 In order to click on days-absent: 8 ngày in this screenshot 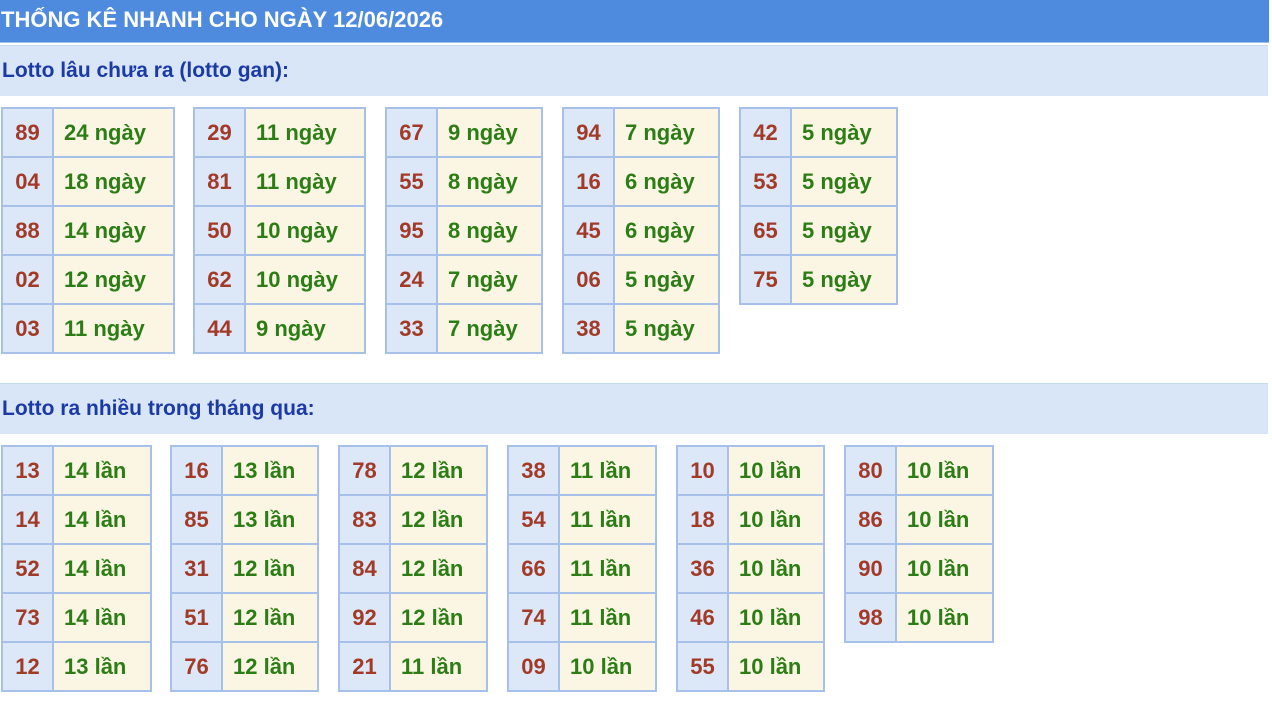, I will do `click(489, 230)`.